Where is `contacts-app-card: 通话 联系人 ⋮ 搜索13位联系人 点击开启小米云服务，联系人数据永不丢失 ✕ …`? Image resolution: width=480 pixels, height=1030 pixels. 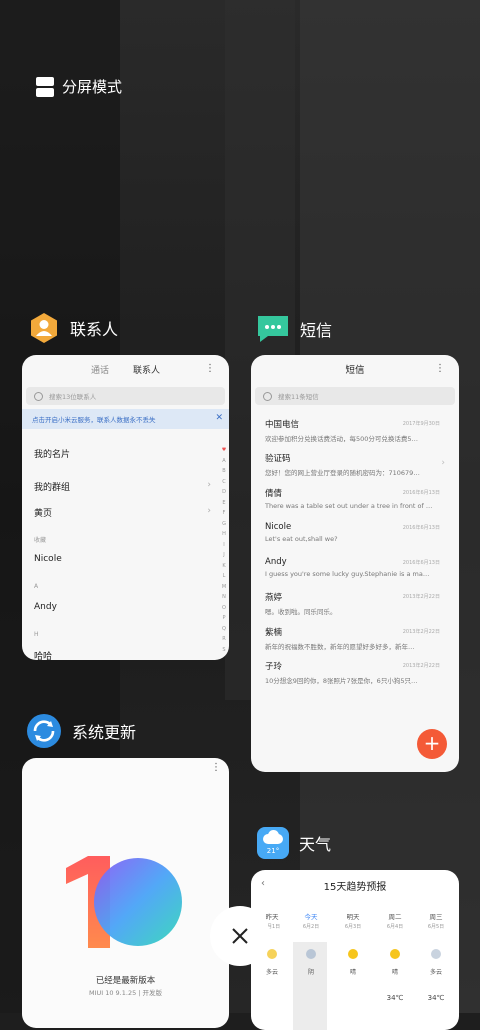 contacts-app-card: 通话 联系人 ⋮ 搜索13位联系人 点击开启小米云服务，联系人数据永不丢失 ✕ … is located at coordinates (125, 507).